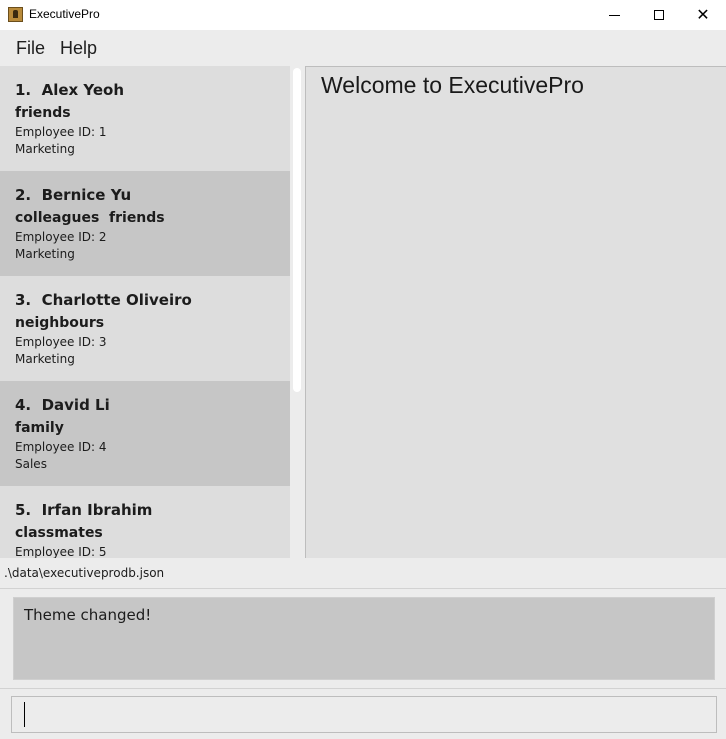  What do you see at coordinates (363, 15) in the screenshot?
I see `title-bar: ExecutivePro ✕` at bounding box center [363, 15].